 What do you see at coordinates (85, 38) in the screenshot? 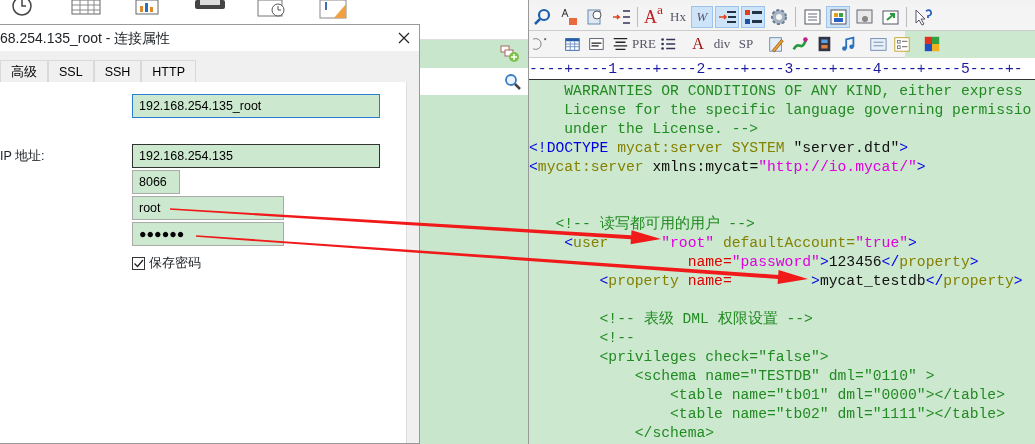
I see `window-title: 68.254.135_root - 连接属性` at bounding box center [85, 38].